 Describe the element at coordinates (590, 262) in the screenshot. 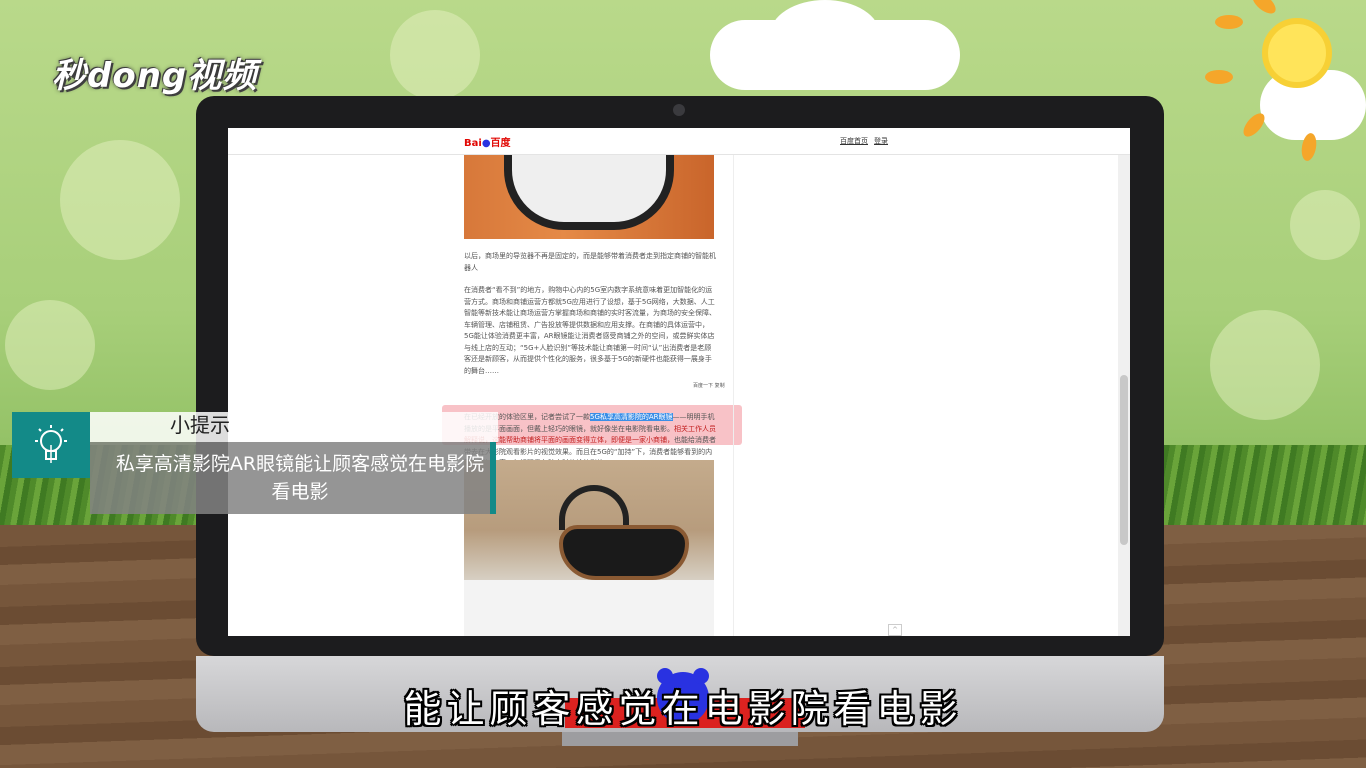

I see `article-paragraph: 以后，商场里的导览器不再是固定的，而是能够带着消费者走到指定商铺的智能机器人` at that location.